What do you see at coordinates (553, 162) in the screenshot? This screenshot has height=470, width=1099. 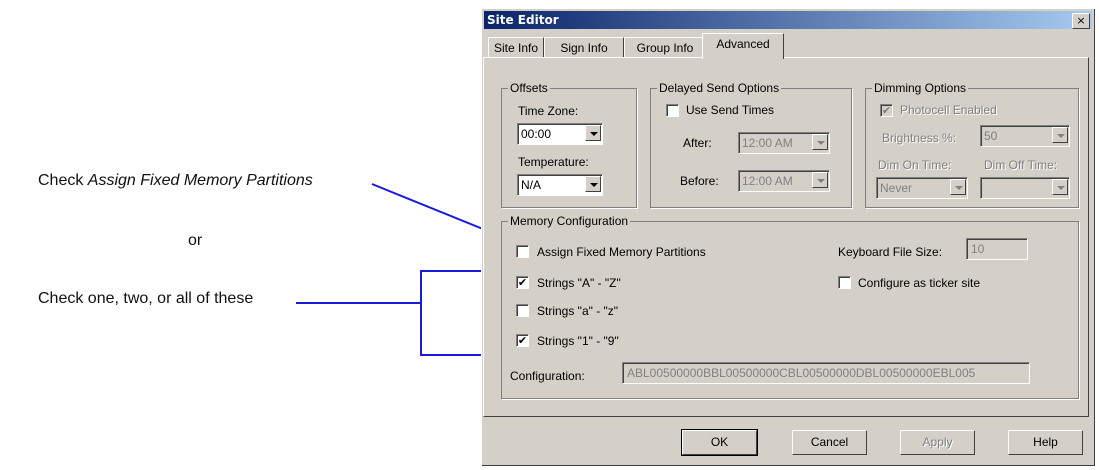 I see `temperature-label: Temperature:` at bounding box center [553, 162].